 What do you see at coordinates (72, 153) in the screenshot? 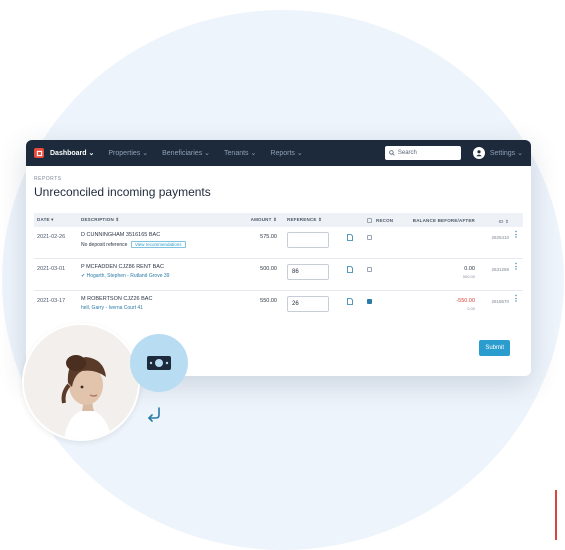
I see `nav-item-dashboard: Dashboard ⌄` at bounding box center [72, 153].